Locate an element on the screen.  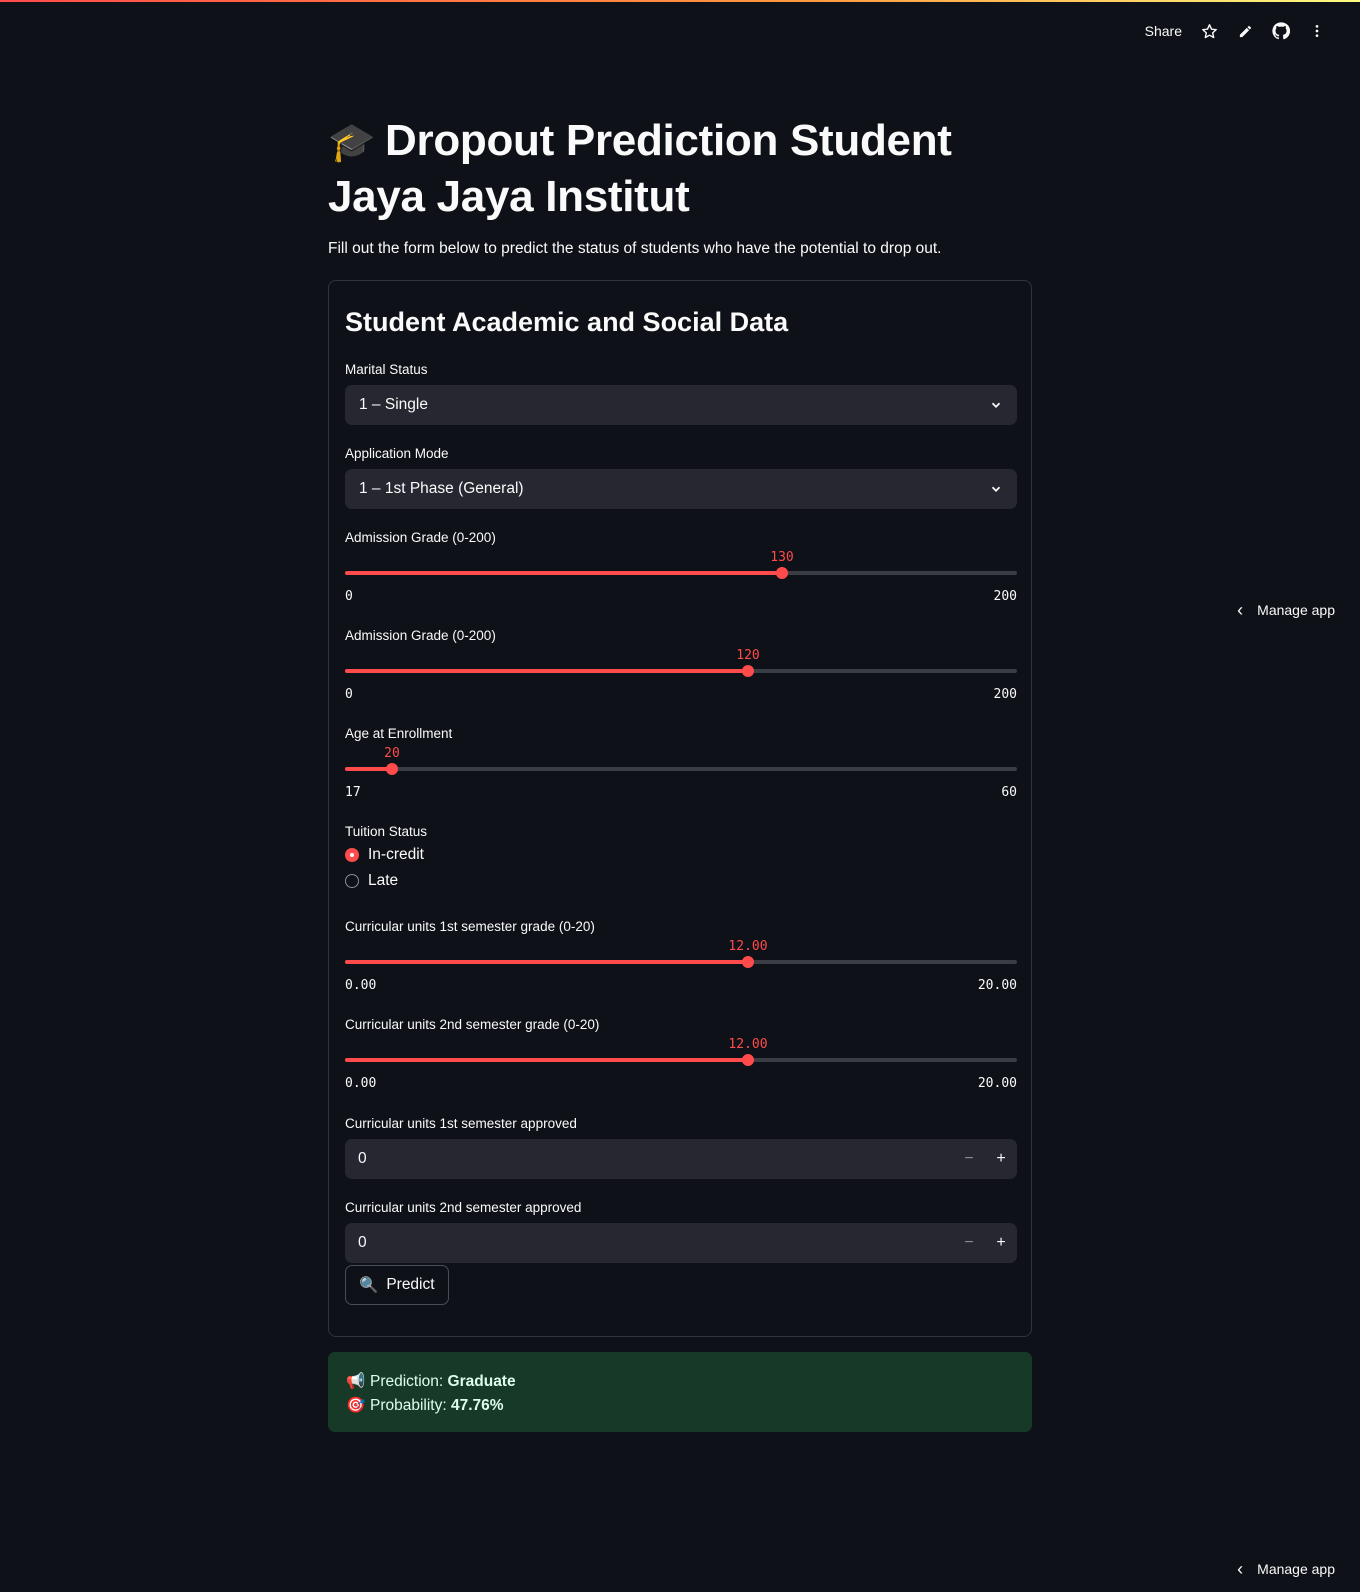
approved-2nd-input-group: − + is located at coordinates (681, 1243).